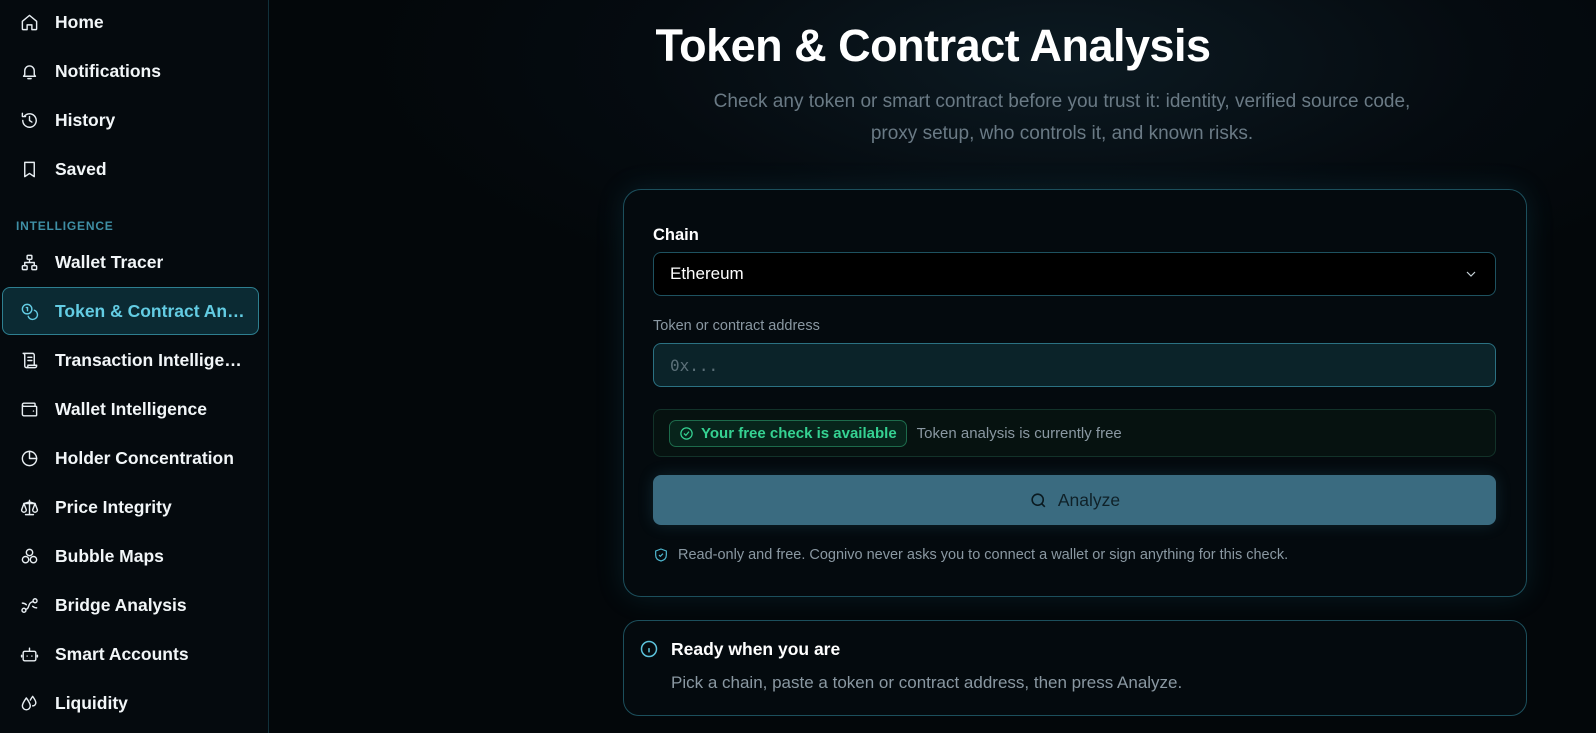  What do you see at coordinates (130, 703) in the screenshot?
I see `sidebar-item-liquidity: Liquidity` at bounding box center [130, 703].